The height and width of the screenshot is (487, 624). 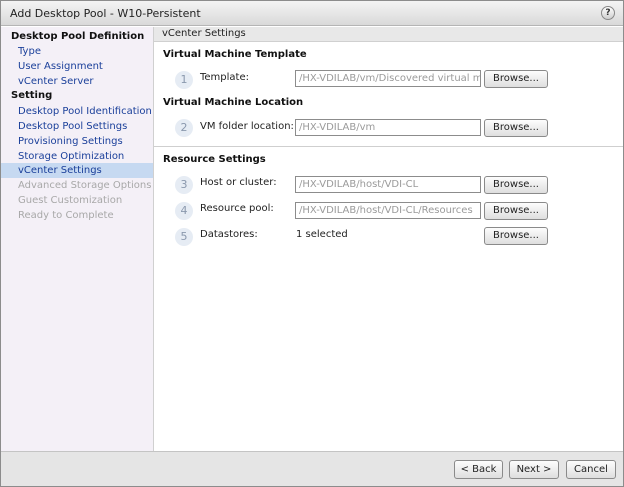 What do you see at coordinates (224, 77) in the screenshot?
I see `template-label: Template:` at bounding box center [224, 77].